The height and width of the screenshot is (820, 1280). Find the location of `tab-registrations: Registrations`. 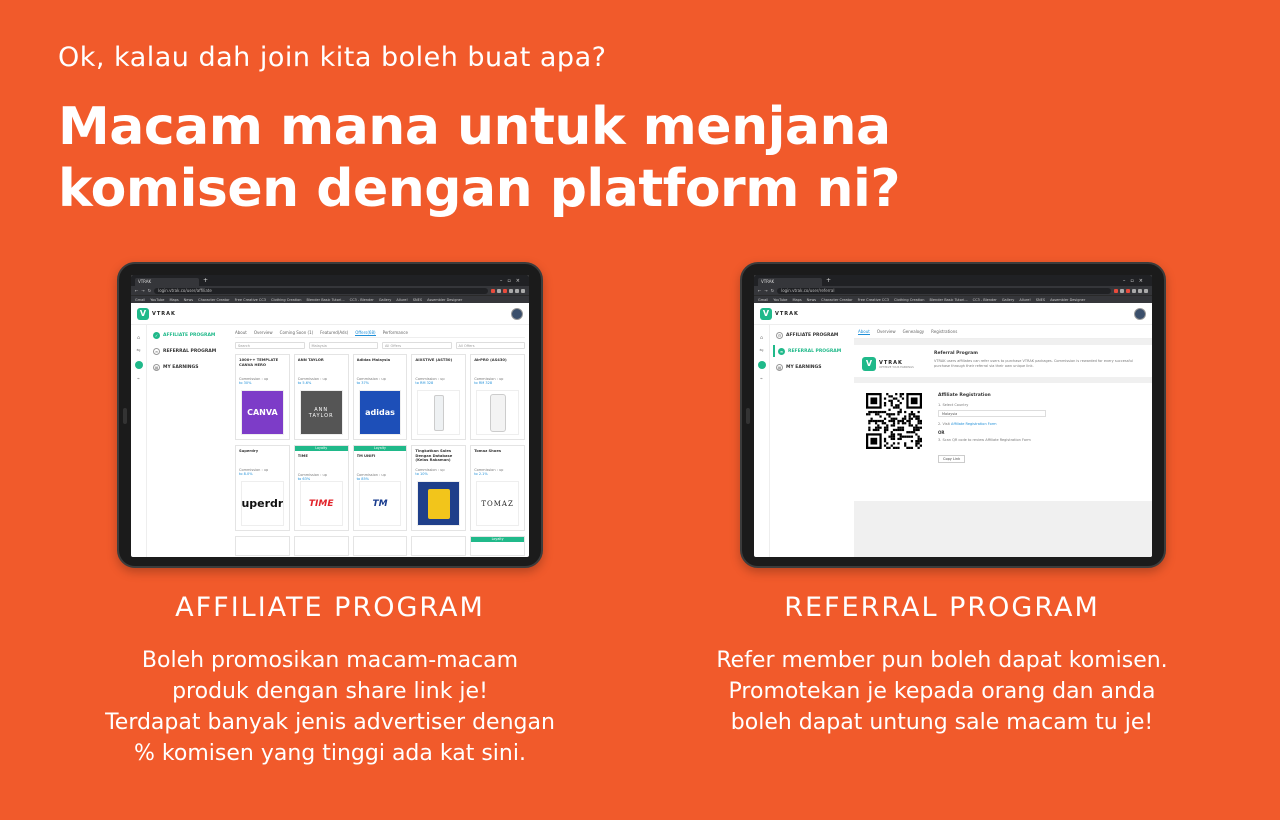

tab-registrations: Registrations is located at coordinates (944, 331).